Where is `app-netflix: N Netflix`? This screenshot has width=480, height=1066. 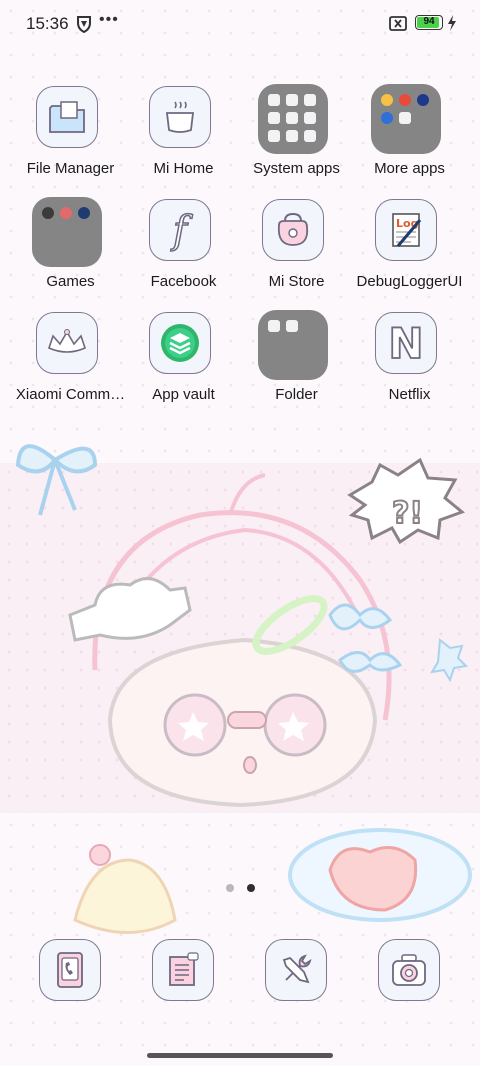 app-netflix: N Netflix is located at coordinates (409, 368).